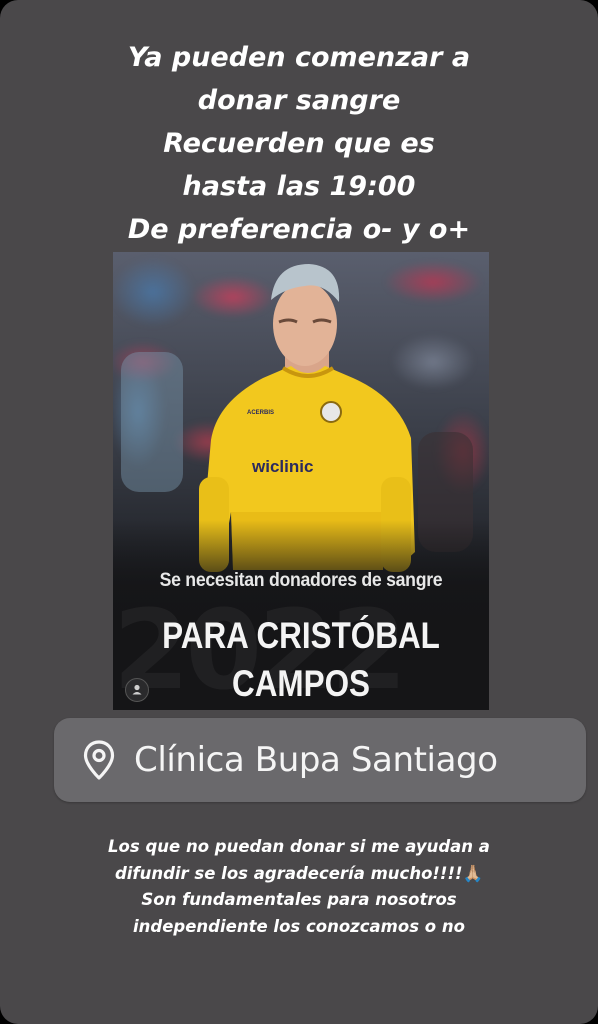 The image size is (598, 1024). I want to click on location-pin-icon, so click(99, 760).